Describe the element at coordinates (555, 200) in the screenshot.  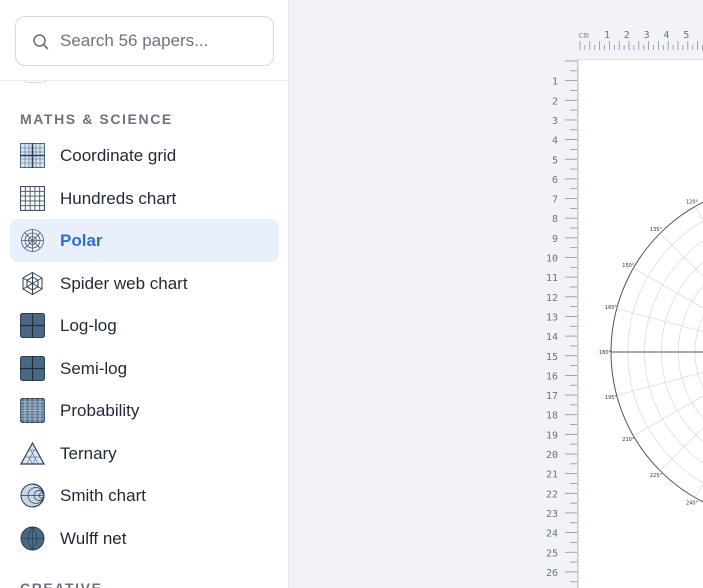
I see `ruler-label: 7` at that location.